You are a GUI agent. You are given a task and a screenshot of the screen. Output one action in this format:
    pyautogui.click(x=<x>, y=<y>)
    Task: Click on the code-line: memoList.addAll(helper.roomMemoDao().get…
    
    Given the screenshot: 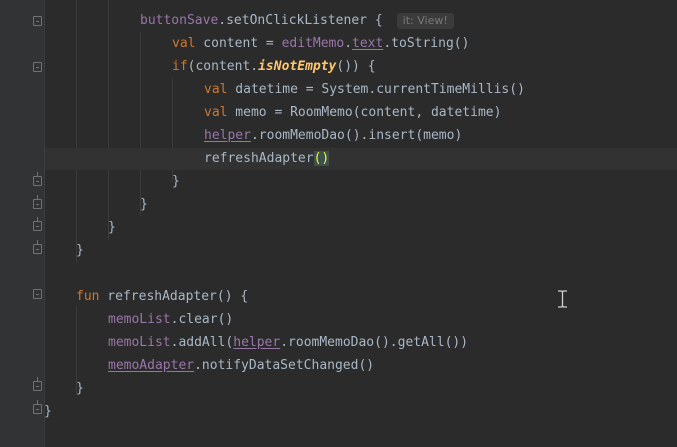 What is the action you would take?
    pyautogui.click(x=288, y=343)
    